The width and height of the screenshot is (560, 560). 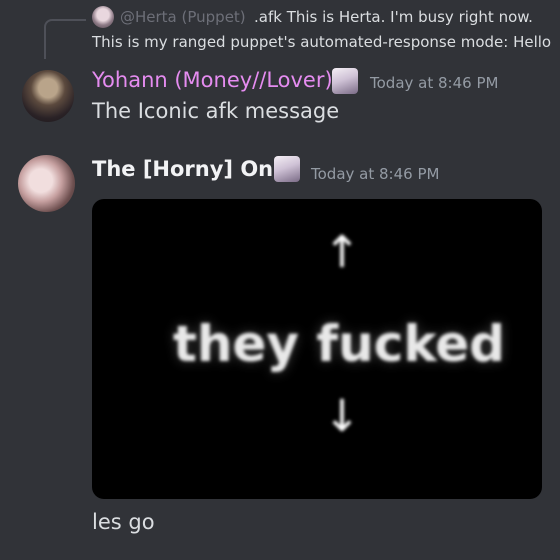 I want to click on arrow-up-icon: ↑, so click(x=342, y=252).